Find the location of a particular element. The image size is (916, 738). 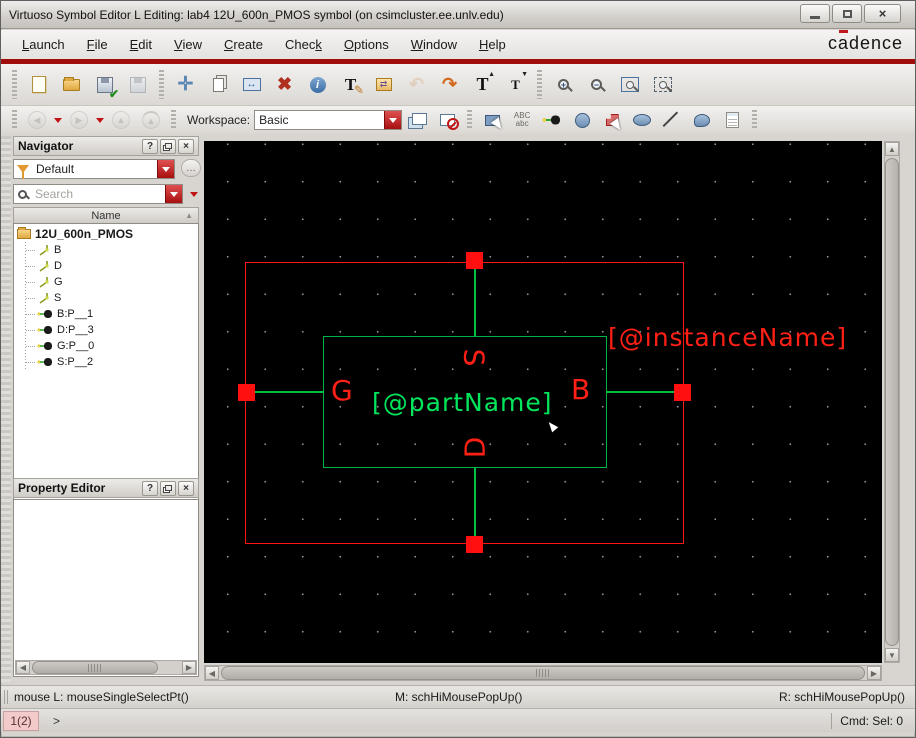

search-dropdown-button is located at coordinates (173, 194).